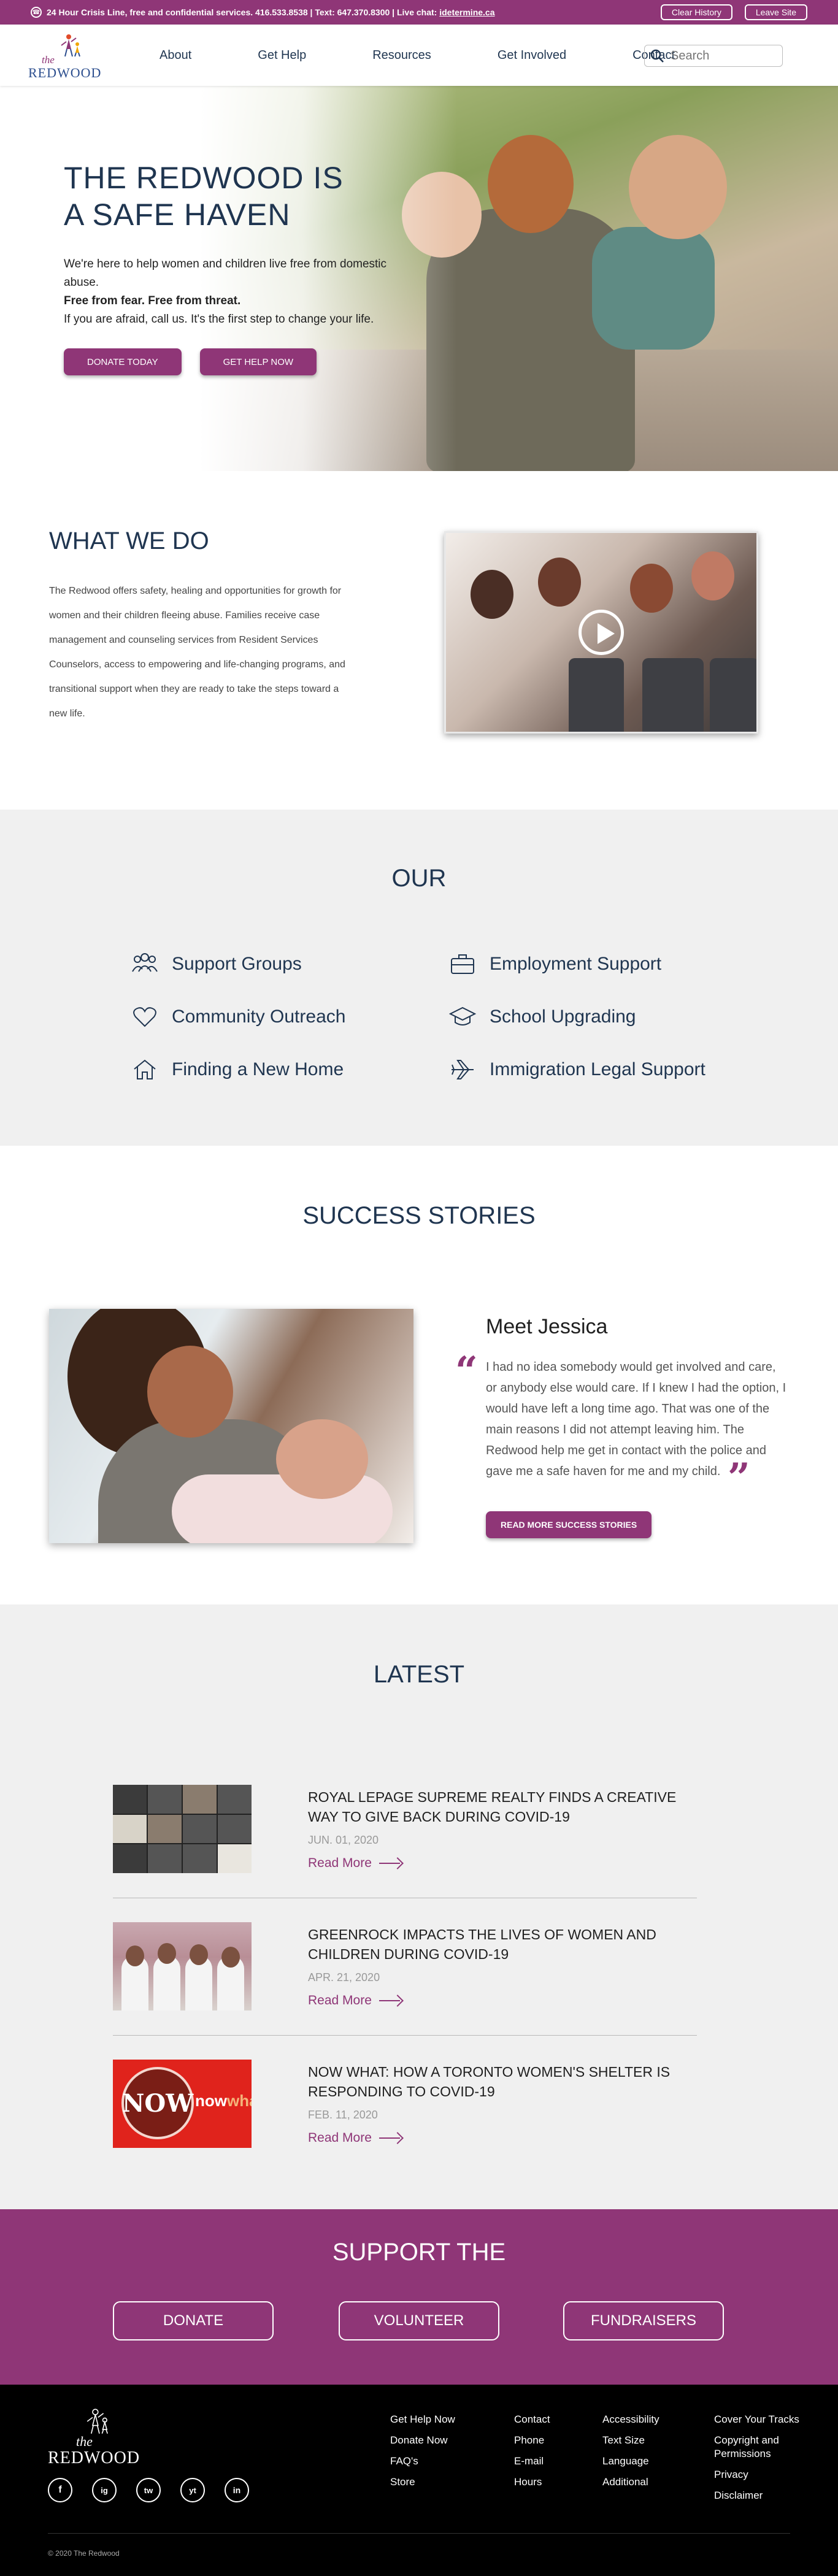 This screenshot has height=2576, width=838. What do you see at coordinates (282, 55) in the screenshot?
I see `nav-get-help: Get Help` at bounding box center [282, 55].